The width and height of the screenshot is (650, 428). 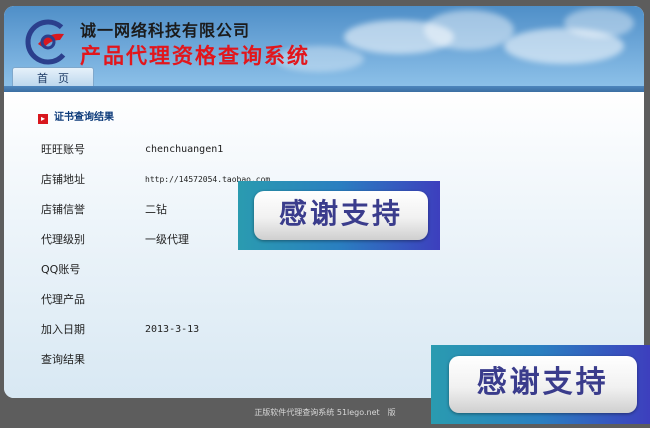 What do you see at coordinates (63, 149) in the screenshot?
I see `row-label: 旺旺账号` at bounding box center [63, 149].